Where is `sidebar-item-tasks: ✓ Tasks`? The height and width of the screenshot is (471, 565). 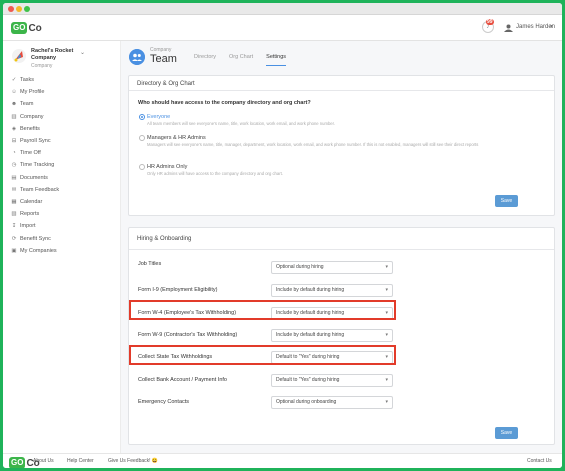
sidebar-item-tasks: ✓ Tasks is located at coordinates (35, 80).